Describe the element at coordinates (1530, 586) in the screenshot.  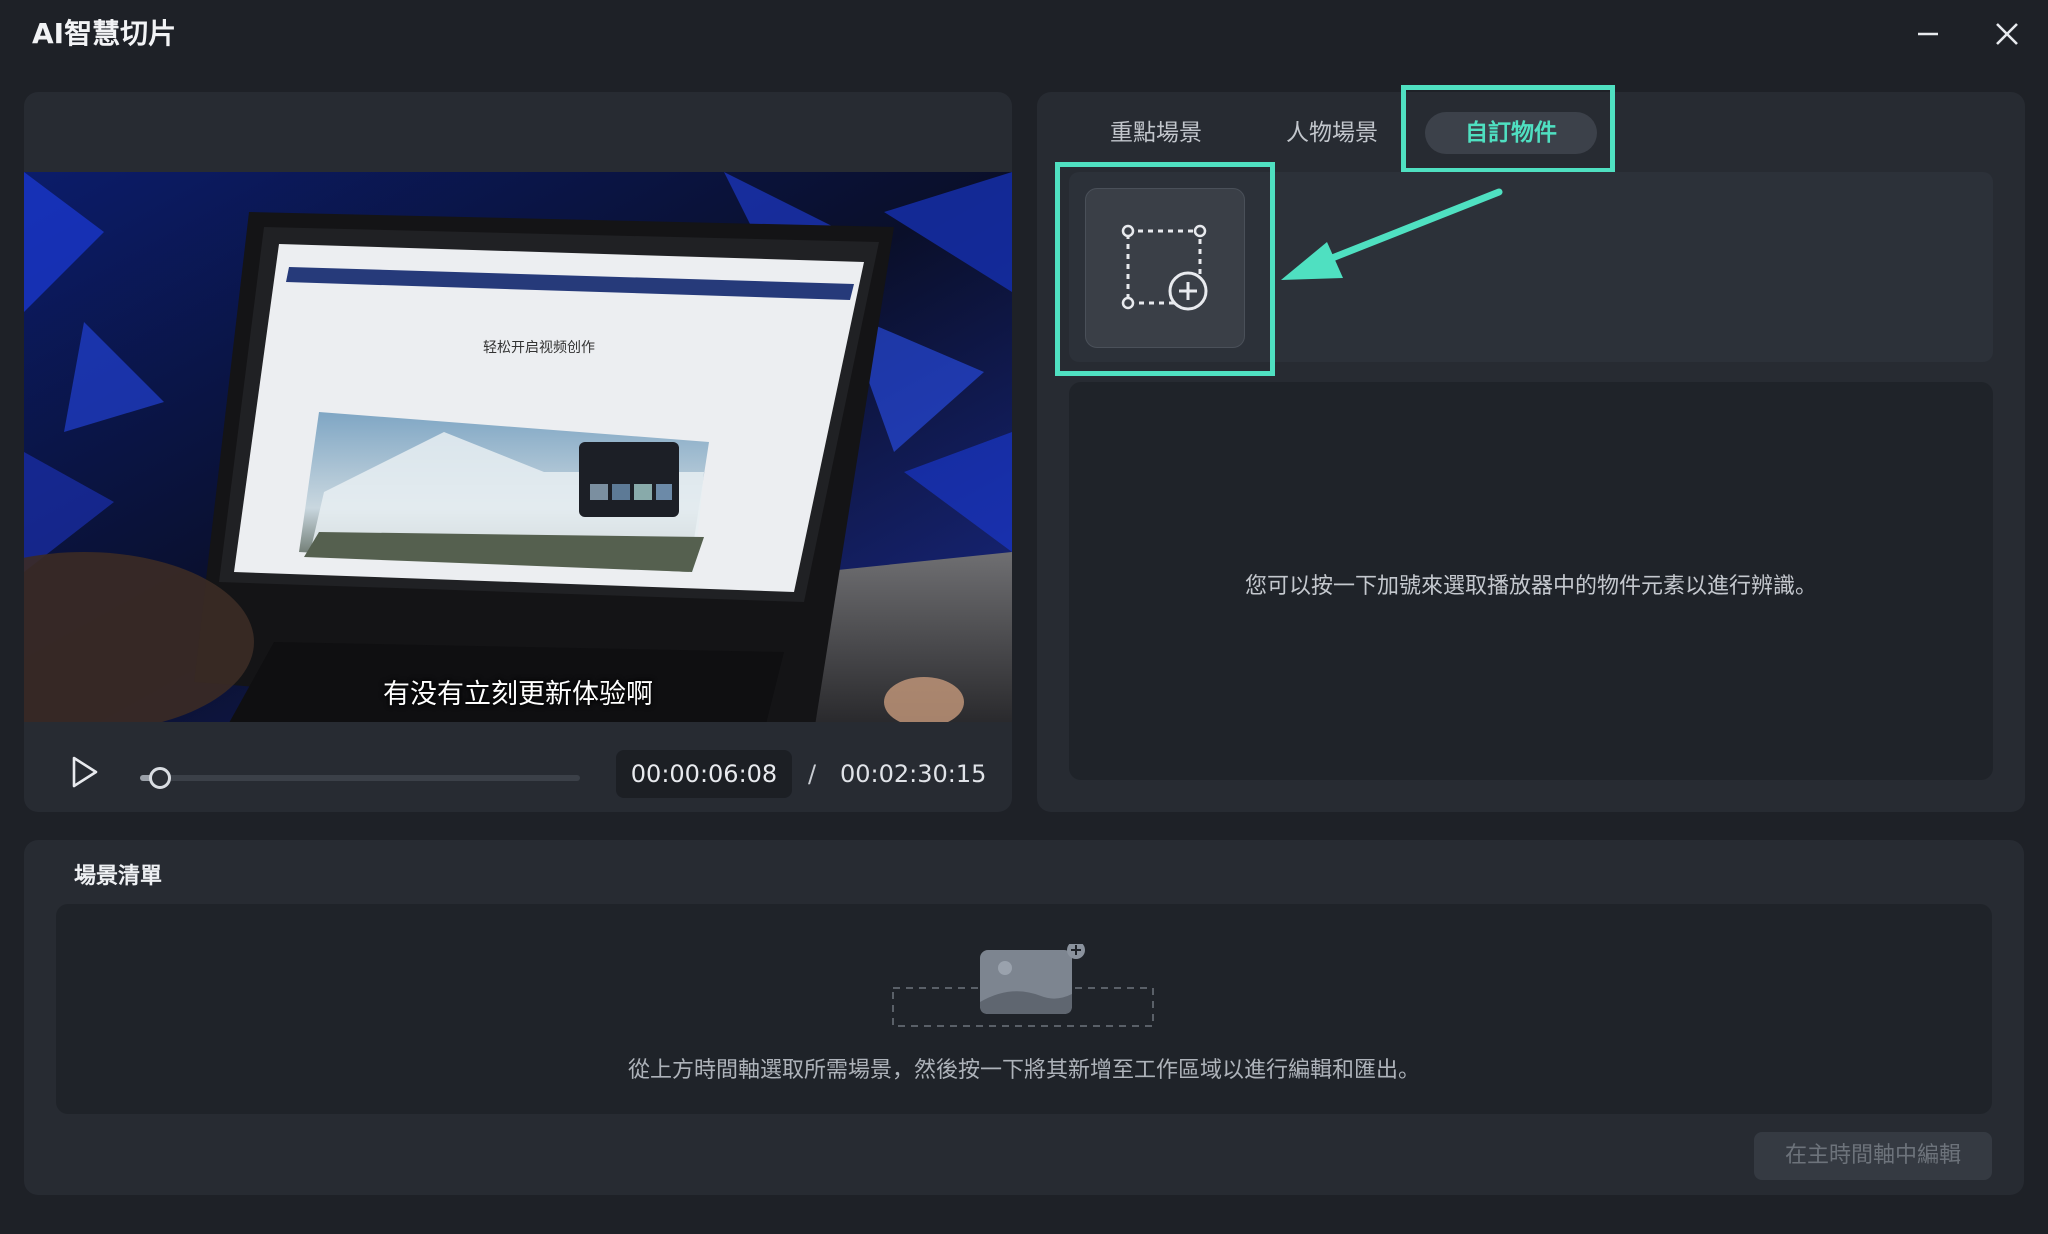
I see `object-hint-text: 您可以按一下加號來選取播放器中的物件元素以進行辨識。` at that location.